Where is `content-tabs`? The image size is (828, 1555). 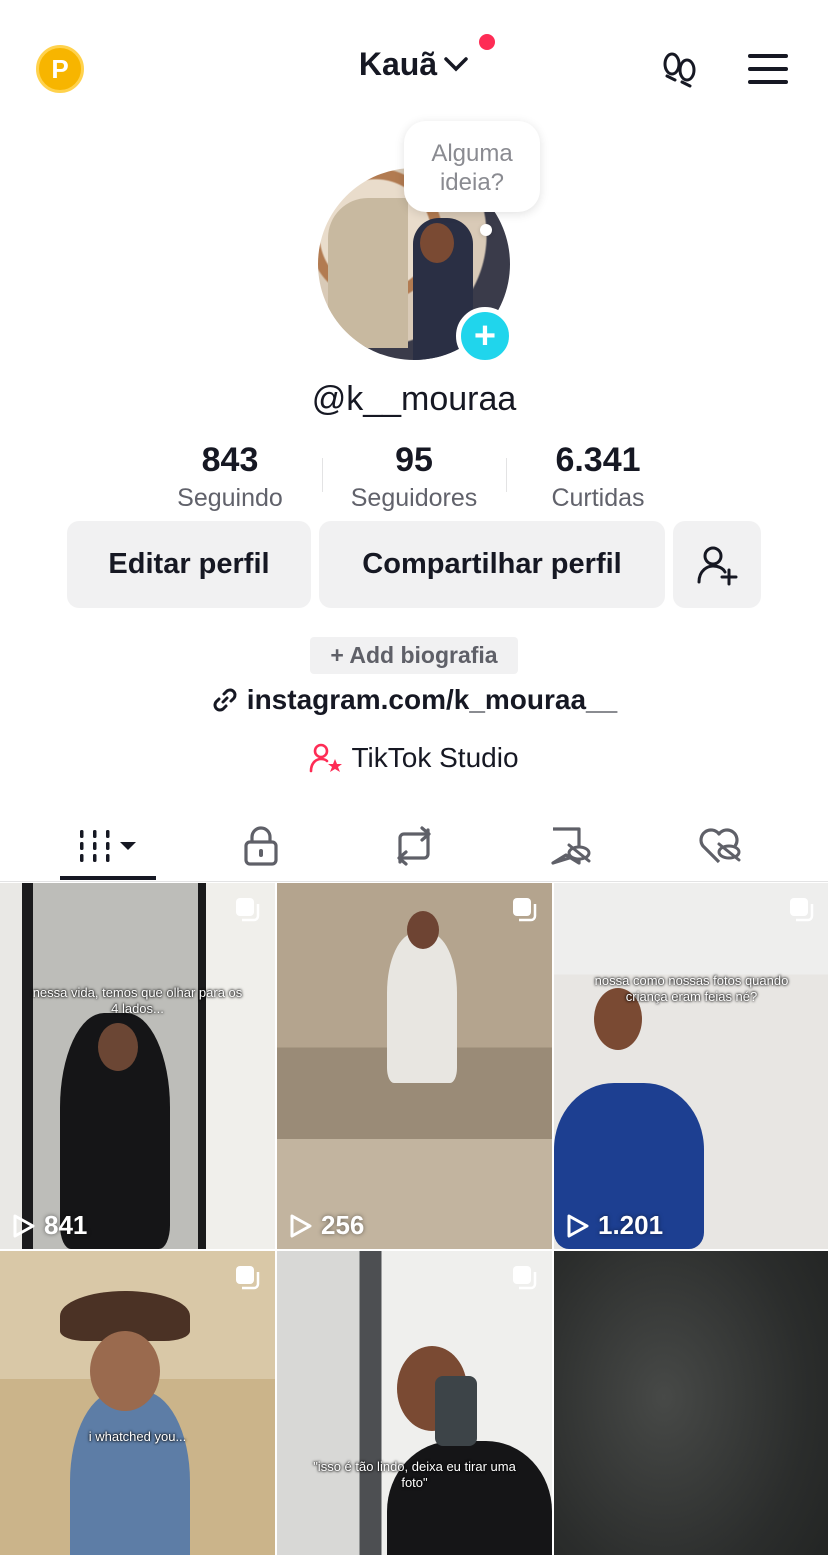 content-tabs is located at coordinates (414, 846).